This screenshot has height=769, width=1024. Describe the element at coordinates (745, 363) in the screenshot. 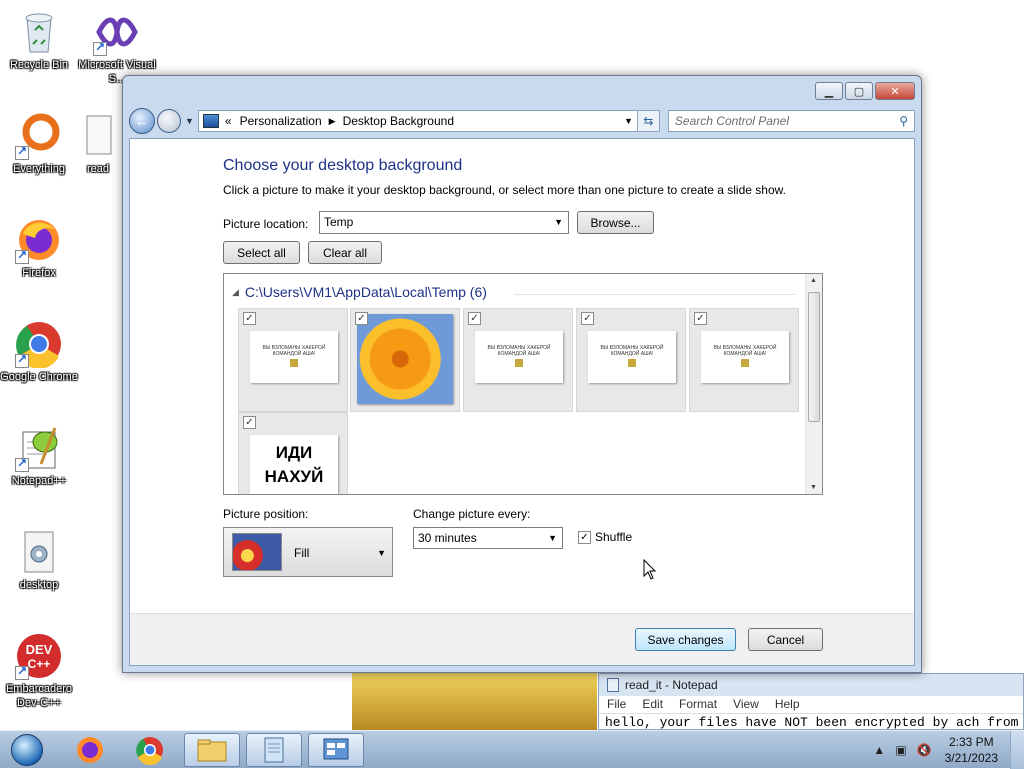

I see `sponge-image-icon` at that location.